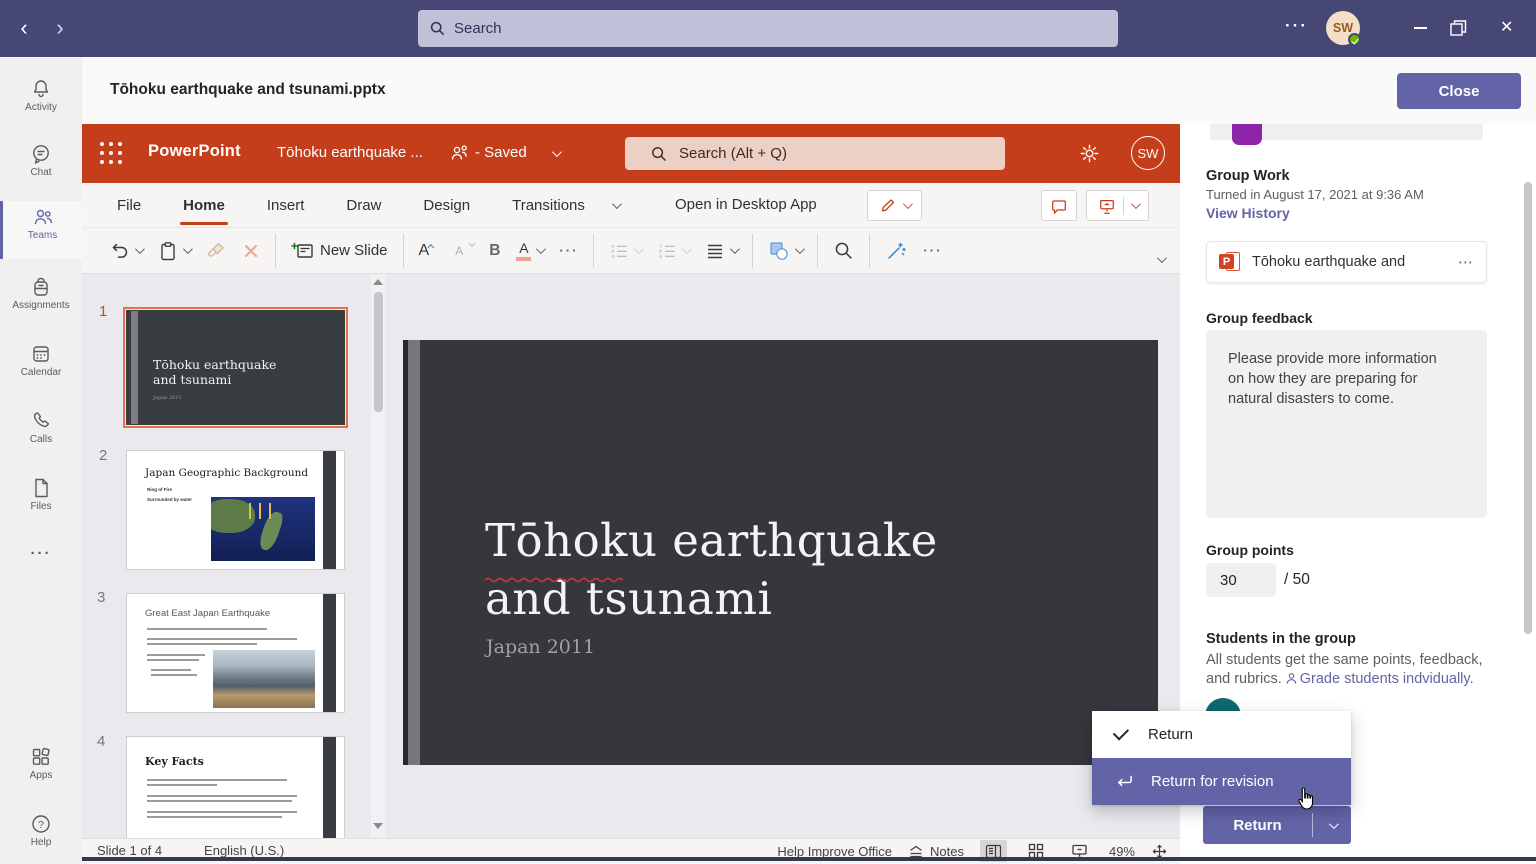  What do you see at coordinates (932, 251) in the screenshot?
I see `more-commands-button: ···` at bounding box center [932, 251].